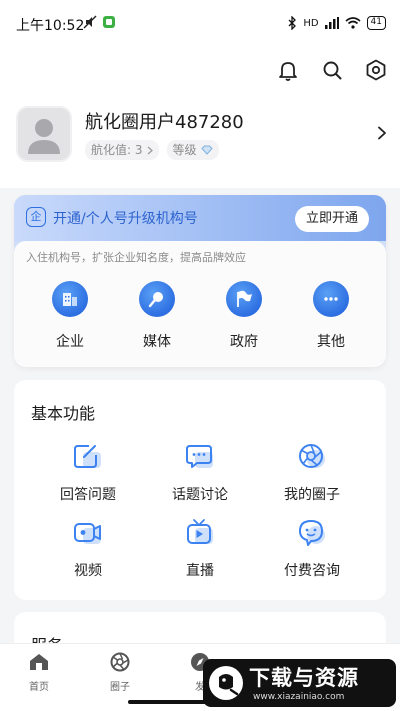 The image size is (400, 711). Describe the element at coordinates (88, 495) in the screenshot. I see `feature-label: 回答问题` at that location.